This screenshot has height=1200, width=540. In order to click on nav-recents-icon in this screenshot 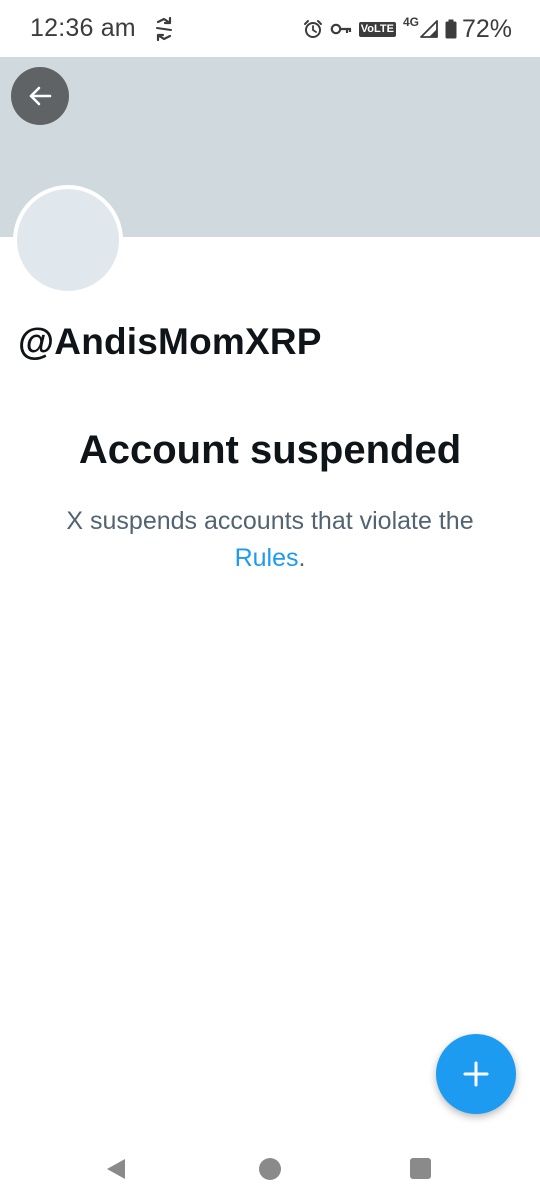, I will do `click(420, 1168)`.